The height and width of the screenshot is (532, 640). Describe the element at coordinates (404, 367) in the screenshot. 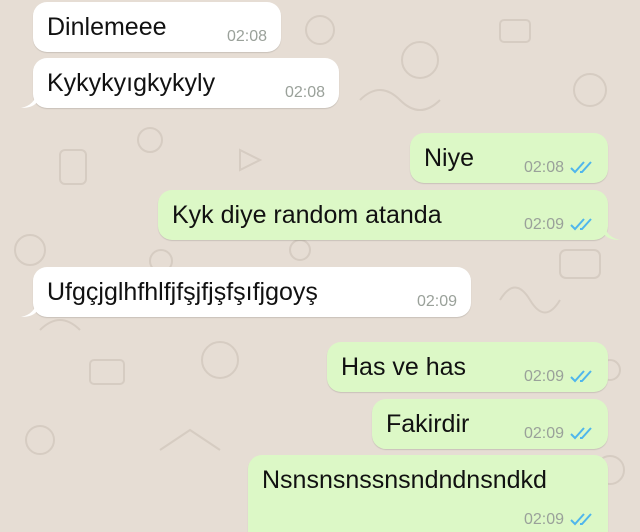

I see `message-text: Has ve has` at that location.